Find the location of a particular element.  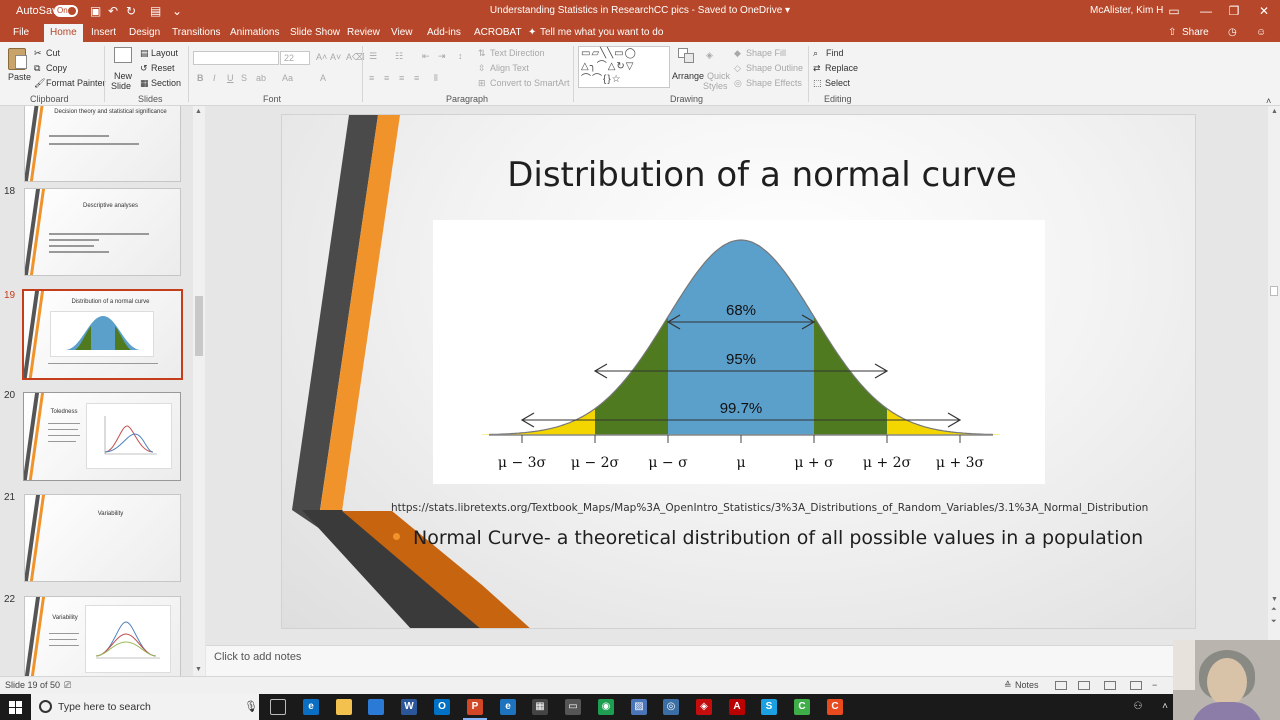

photos-icon: ▨ is located at coordinates (639, 707).